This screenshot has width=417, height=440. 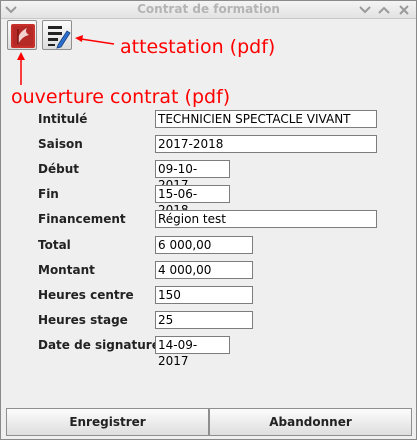 What do you see at coordinates (198, 47) in the screenshot?
I see `annotation-attestation: attestation (pdf)` at bounding box center [198, 47].